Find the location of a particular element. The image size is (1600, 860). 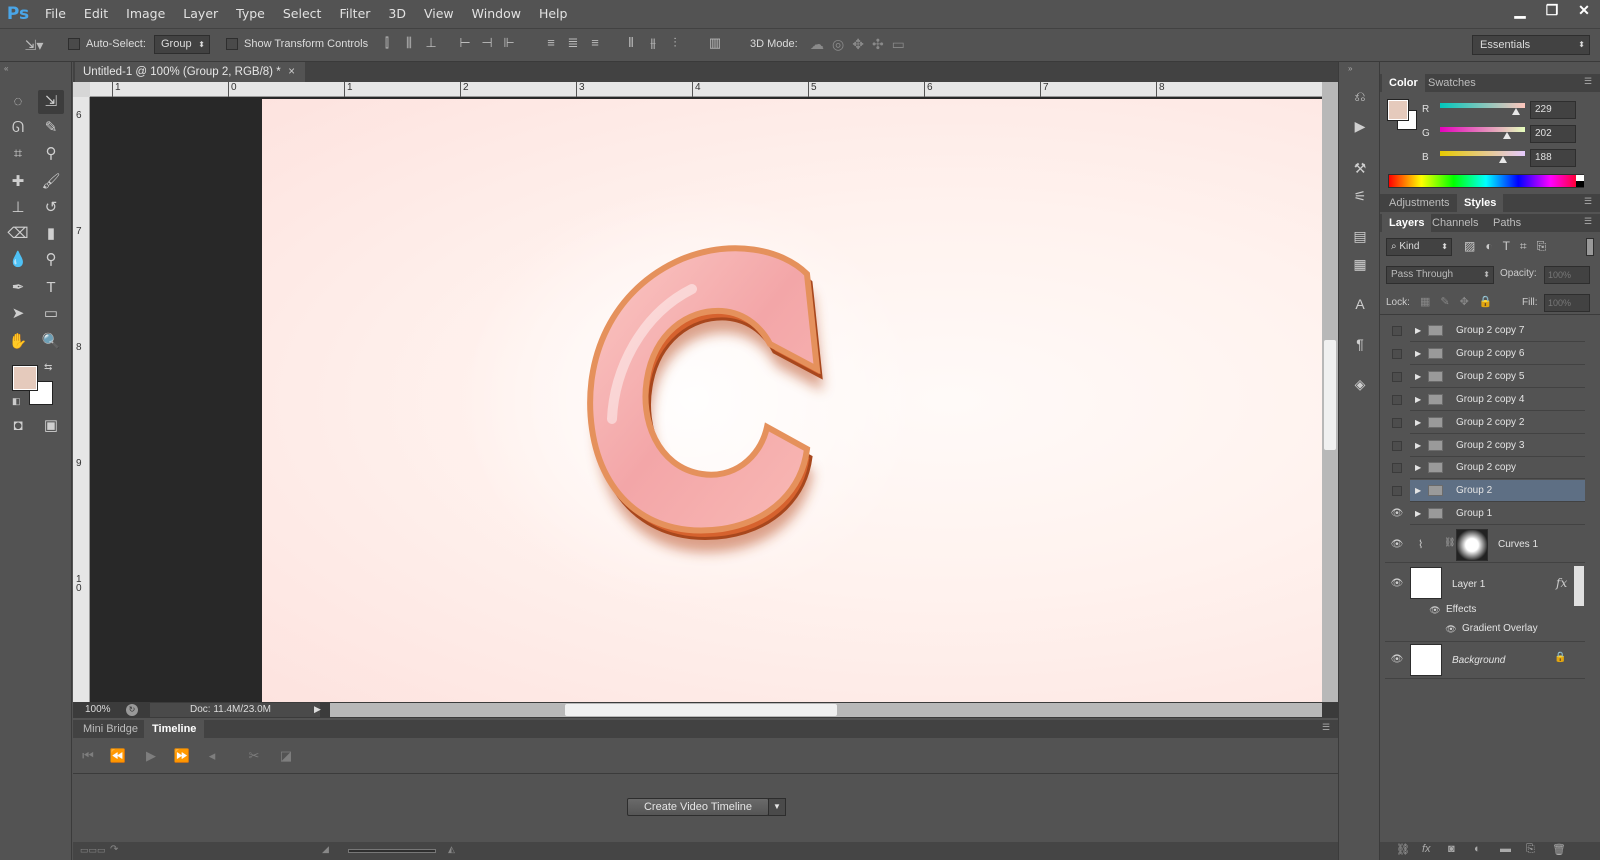

layer-name: Curves 1 is located at coordinates (1518, 545).